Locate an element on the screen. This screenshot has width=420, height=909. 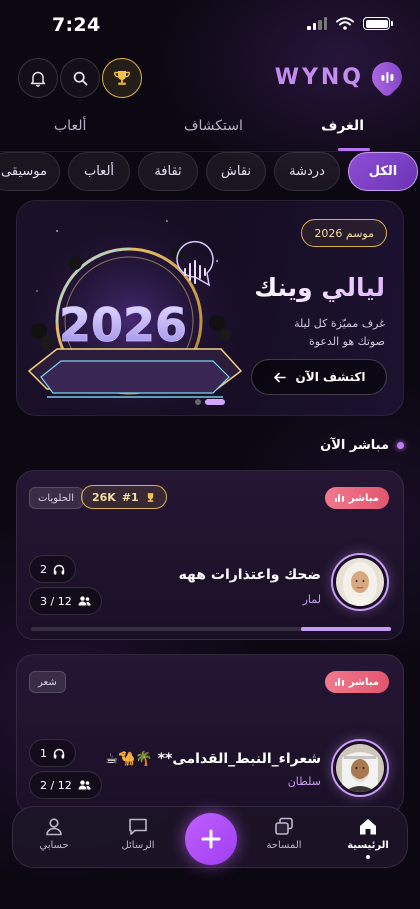
room-rank-badge: 26K #1 is located at coordinates (124, 497).